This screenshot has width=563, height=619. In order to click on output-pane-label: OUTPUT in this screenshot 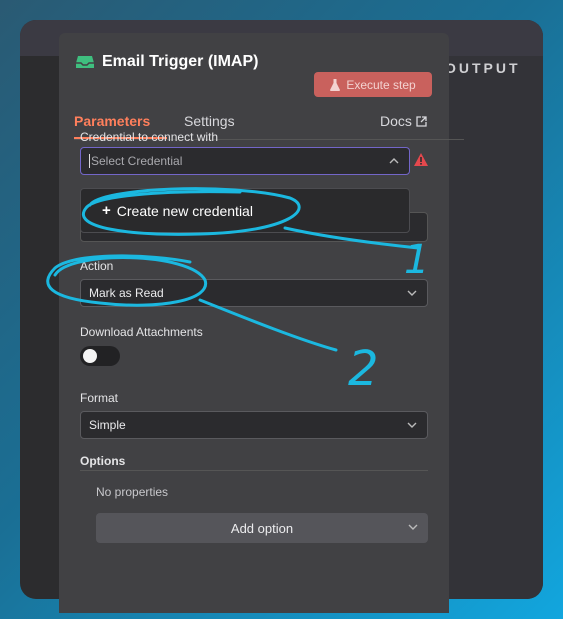, I will do `click(483, 68)`.